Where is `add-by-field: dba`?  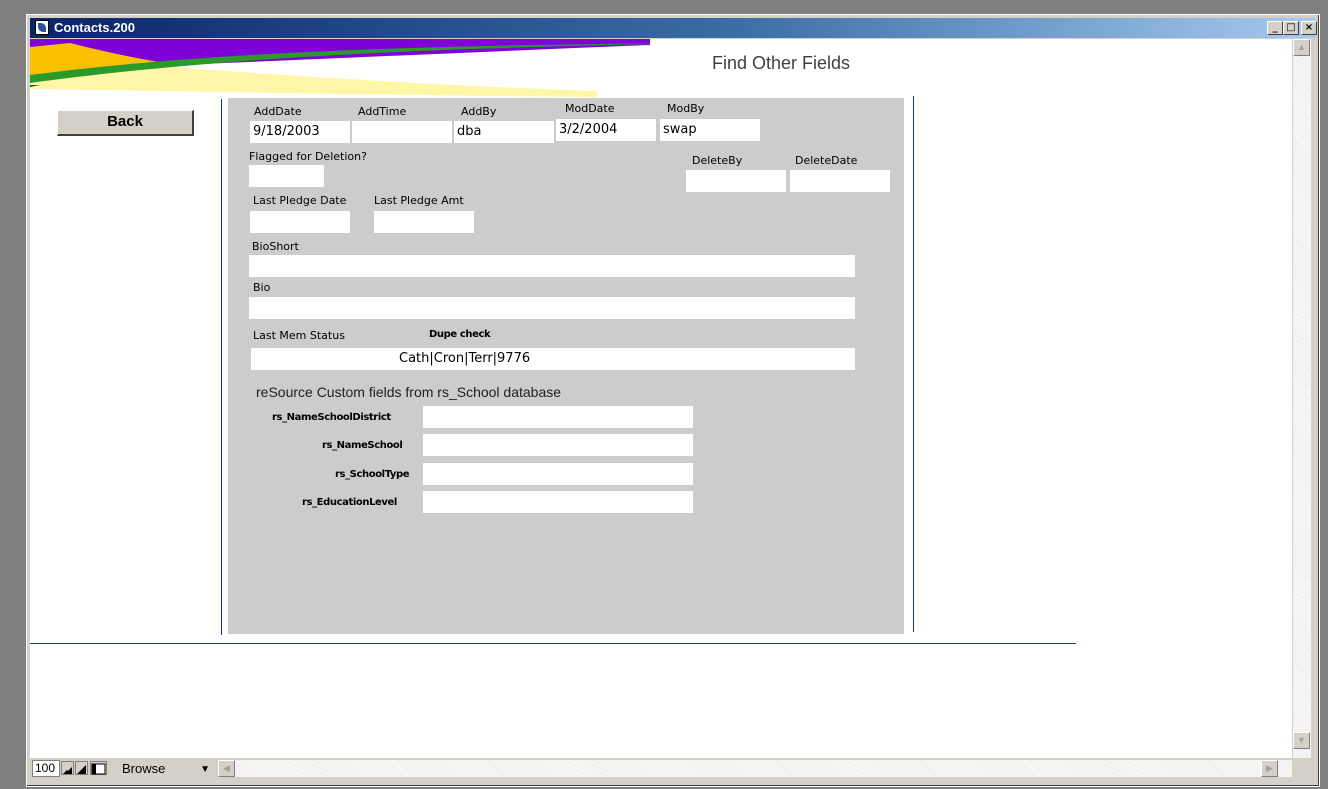
add-by-field: dba is located at coordinates (504, 132).